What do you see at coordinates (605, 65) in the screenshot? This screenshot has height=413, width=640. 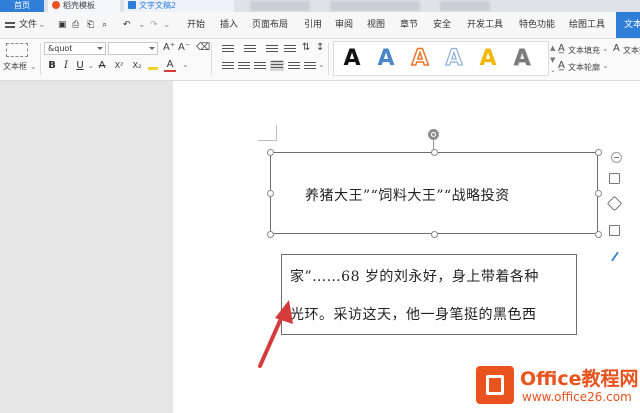 I see `text-outline-dropdown-icon: ⌄` at bounding box center [605, 65].